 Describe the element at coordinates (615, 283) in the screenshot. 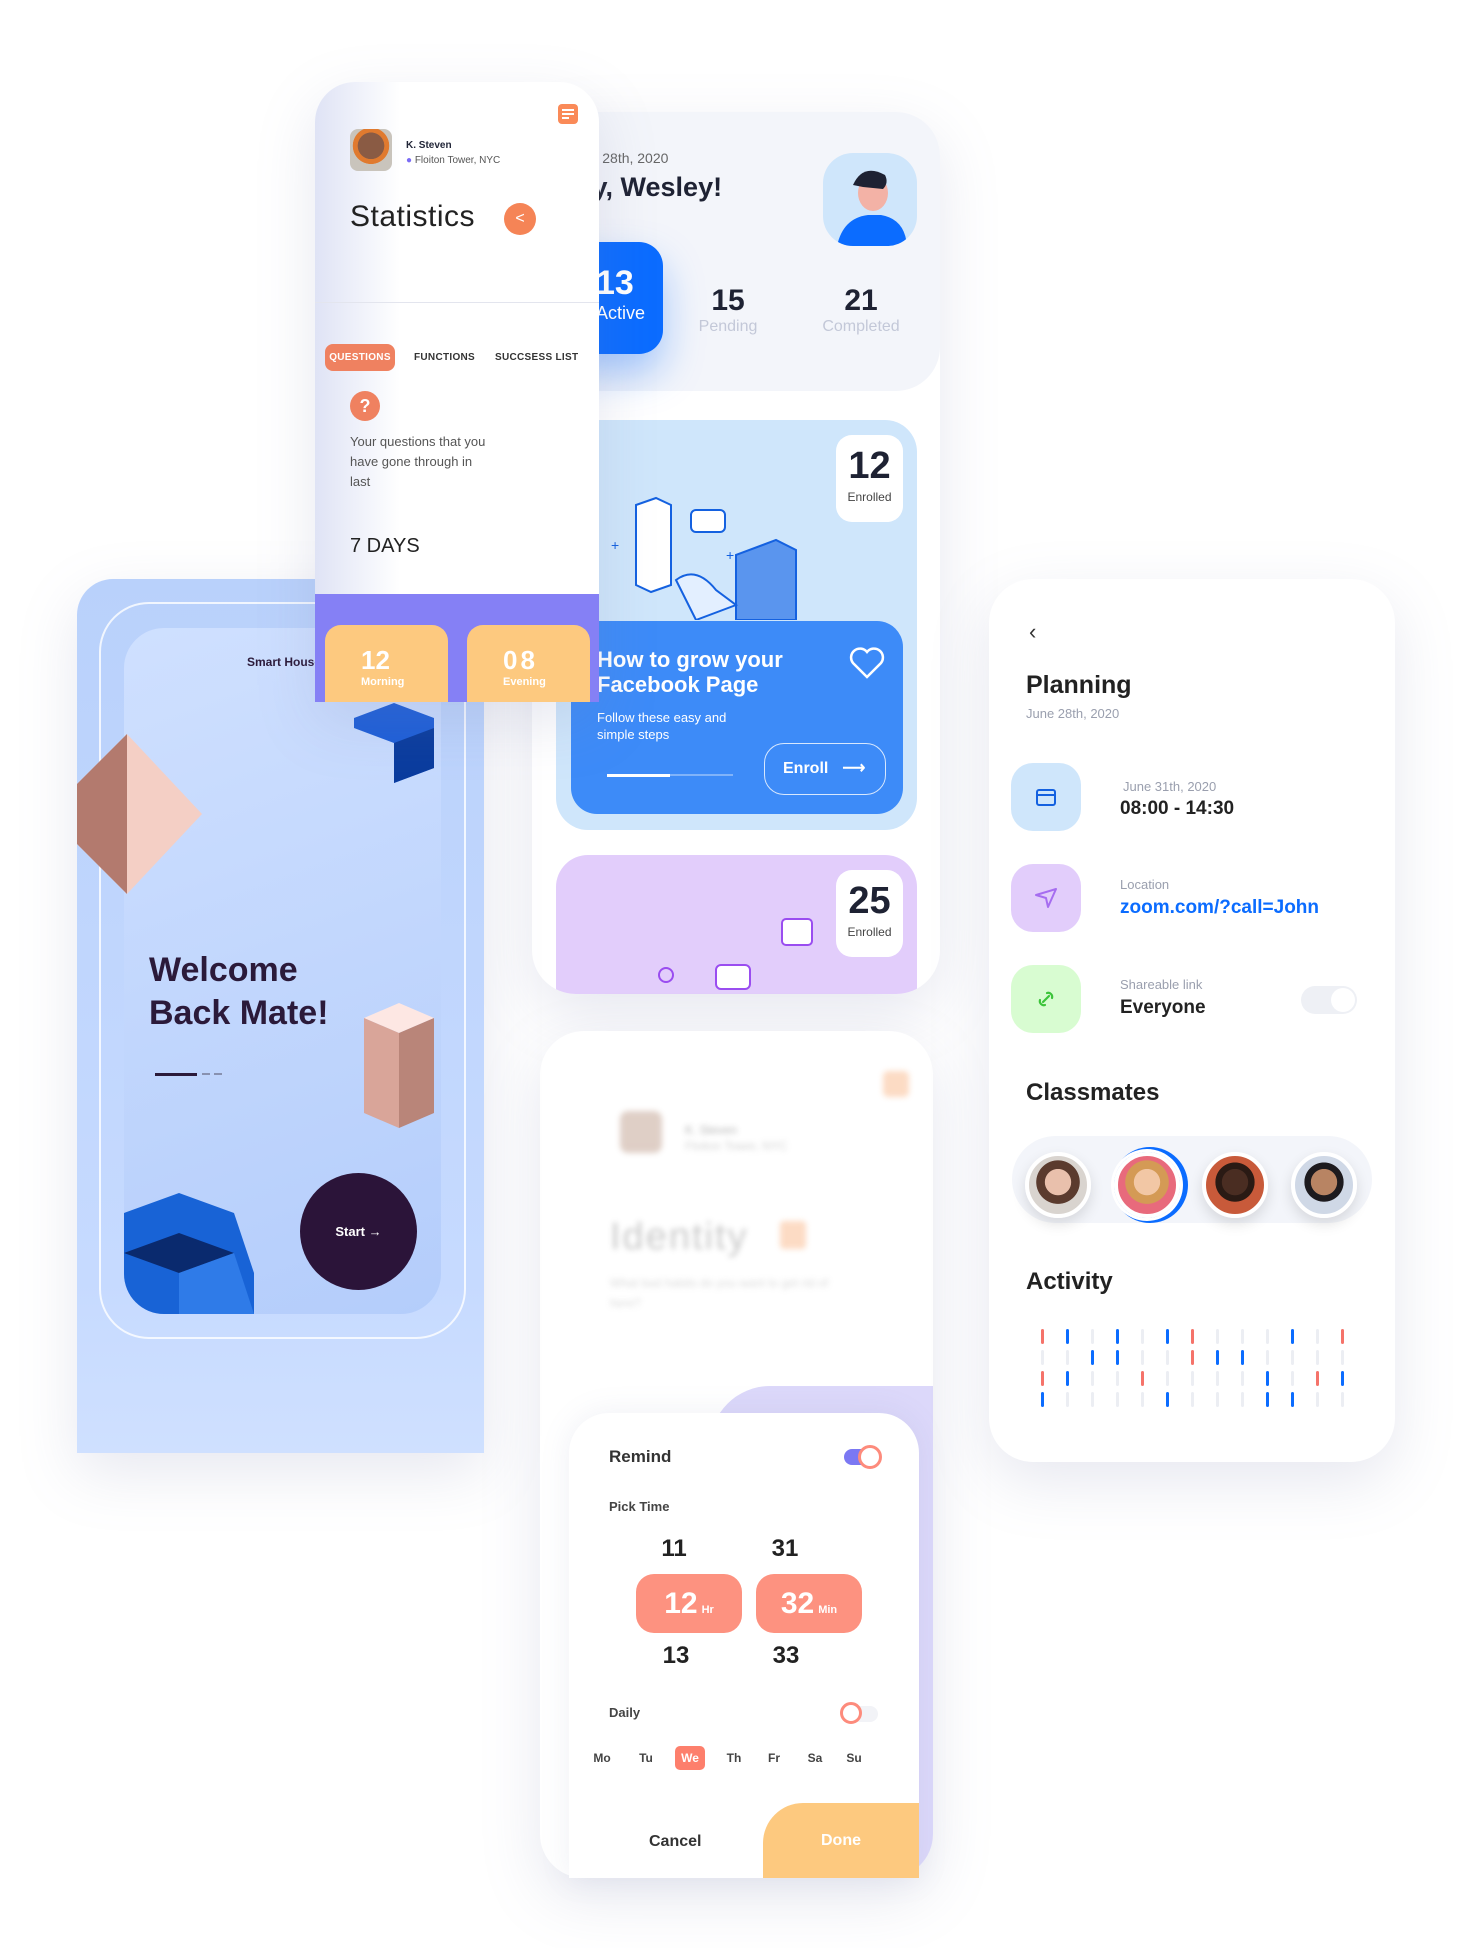

I see `active-count: 13` at that location.